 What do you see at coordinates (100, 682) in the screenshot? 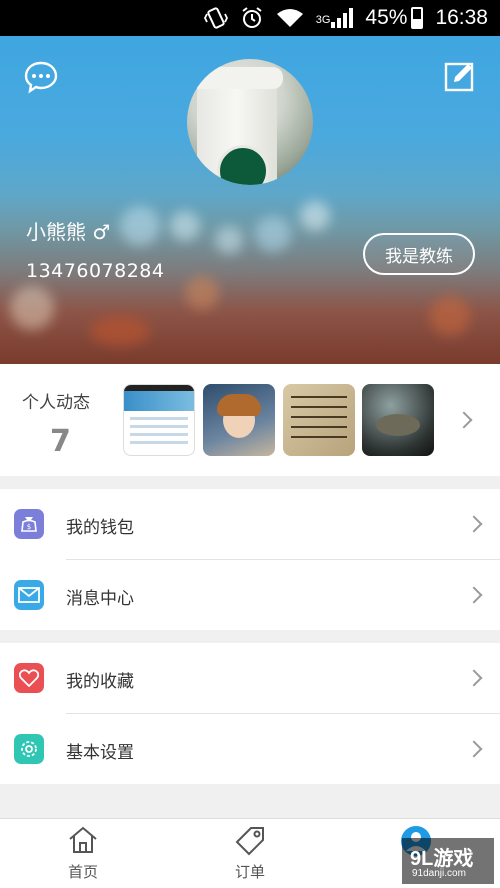
I see `menu-item-label: 我的收藏` at bounding box center [100, 682].